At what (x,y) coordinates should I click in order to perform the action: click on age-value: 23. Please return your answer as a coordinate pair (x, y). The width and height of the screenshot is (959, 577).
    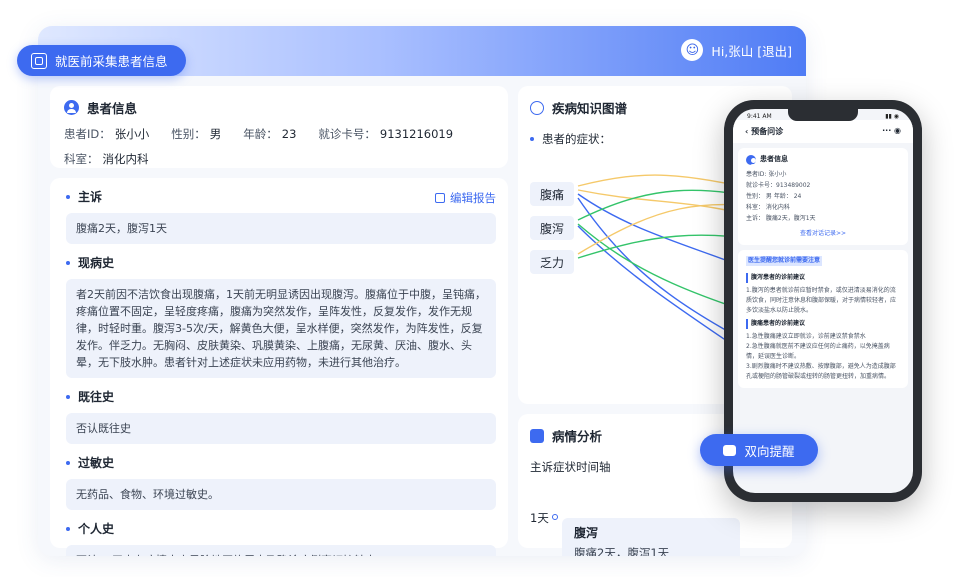
    Looking at the image, I should click on (289, 134).